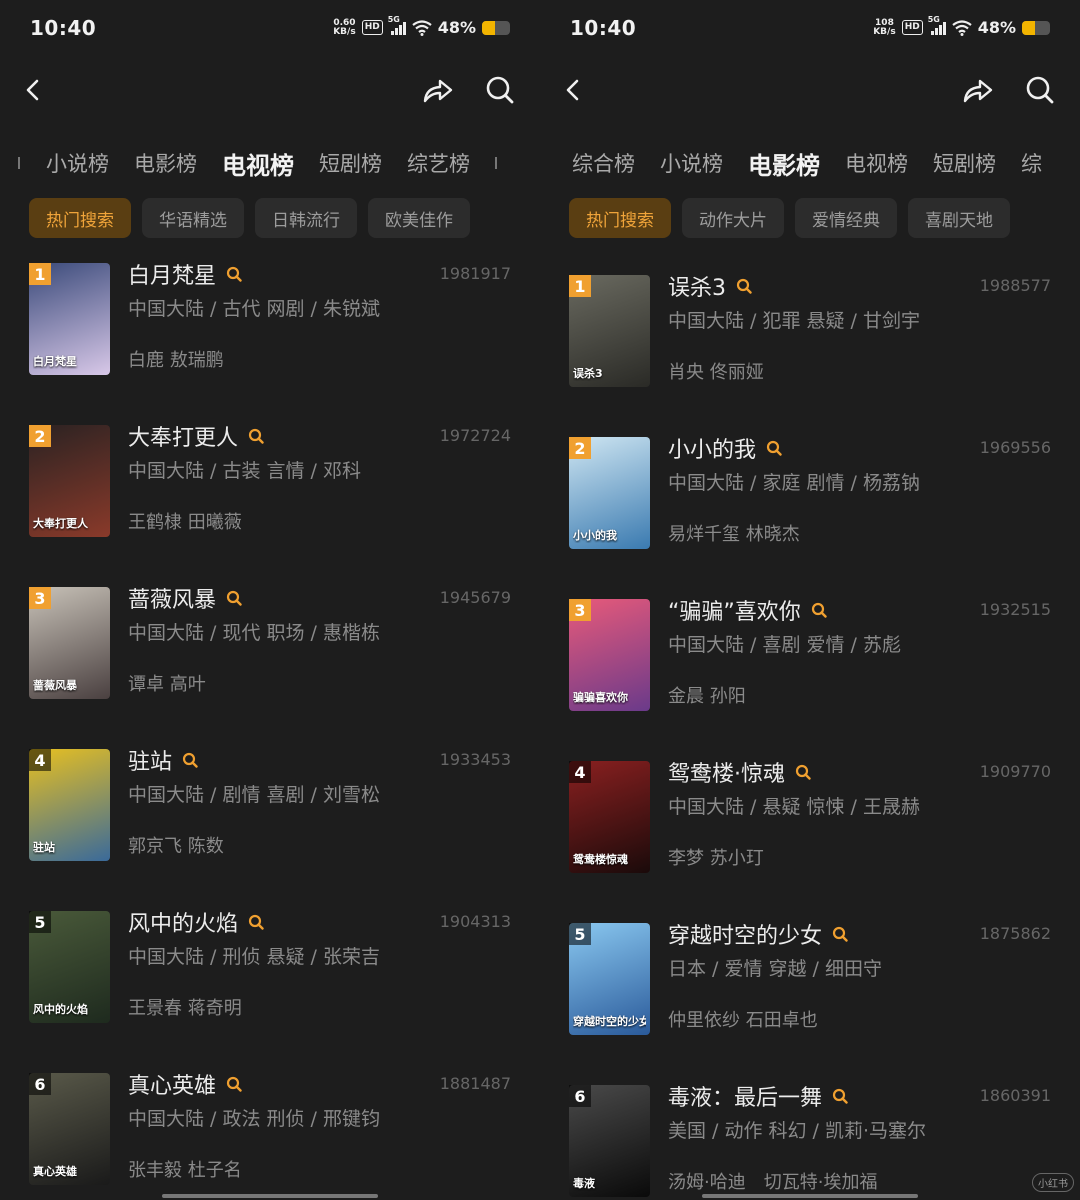 The width and height of the screenshot is (1080, 1200). Describe the element at coordinates (603, 163) in the screenshot. I see `tab-item: 综合榜` at that location.